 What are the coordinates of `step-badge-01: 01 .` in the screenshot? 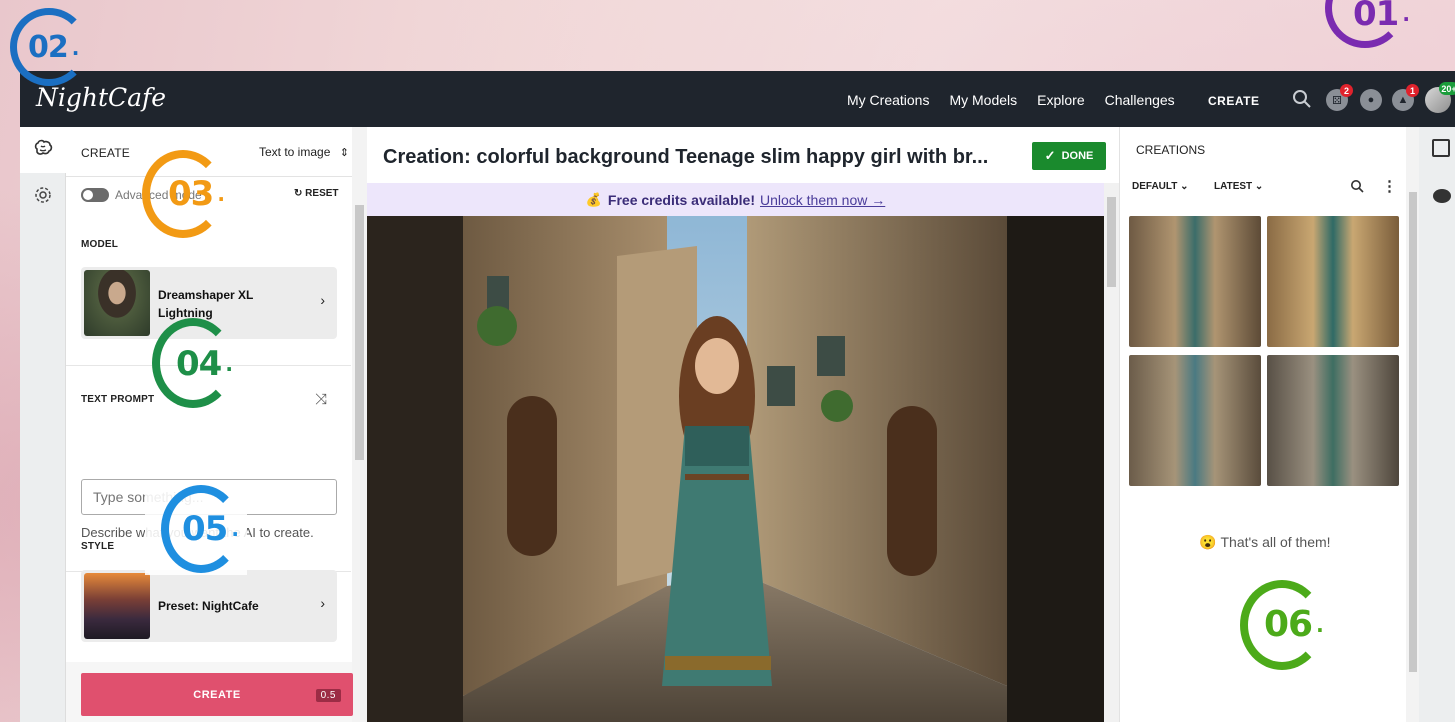 It's located at (1367, 24).